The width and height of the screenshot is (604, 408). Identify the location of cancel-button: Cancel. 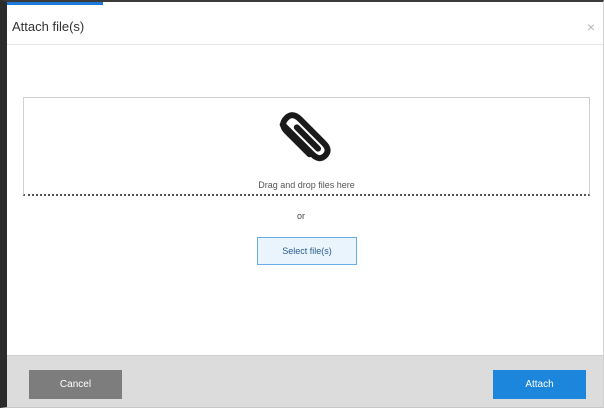
(75, 384).